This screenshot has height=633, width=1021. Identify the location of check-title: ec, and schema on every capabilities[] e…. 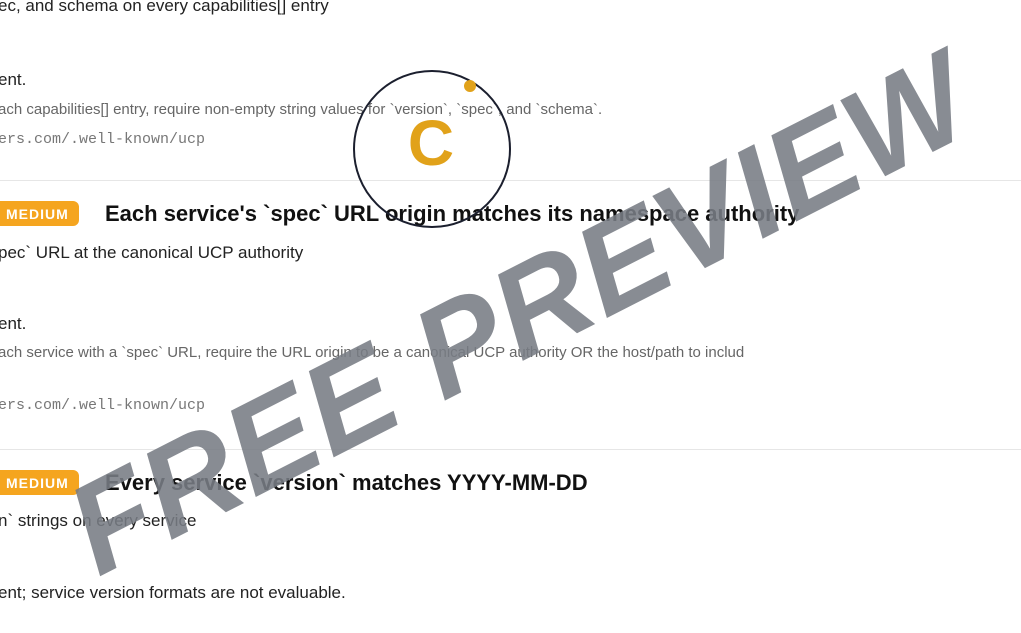
(164, 7).